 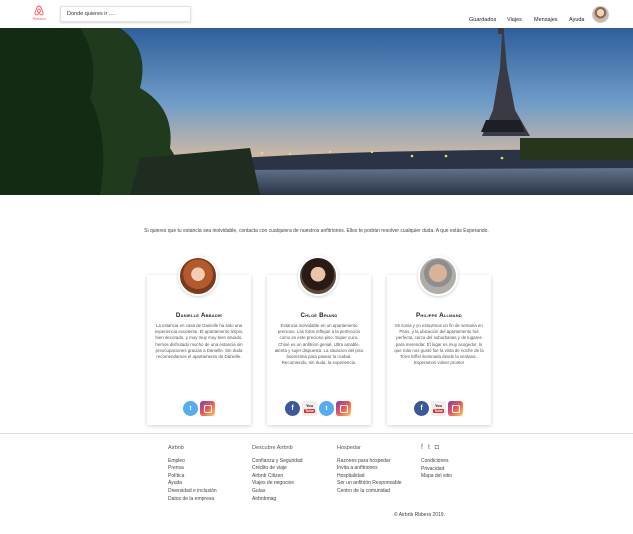 What do you see at coordinates (277, 484) in the screenshot?
I see `footer-link: Viajes de negocios` at bounding box center [277, 484].